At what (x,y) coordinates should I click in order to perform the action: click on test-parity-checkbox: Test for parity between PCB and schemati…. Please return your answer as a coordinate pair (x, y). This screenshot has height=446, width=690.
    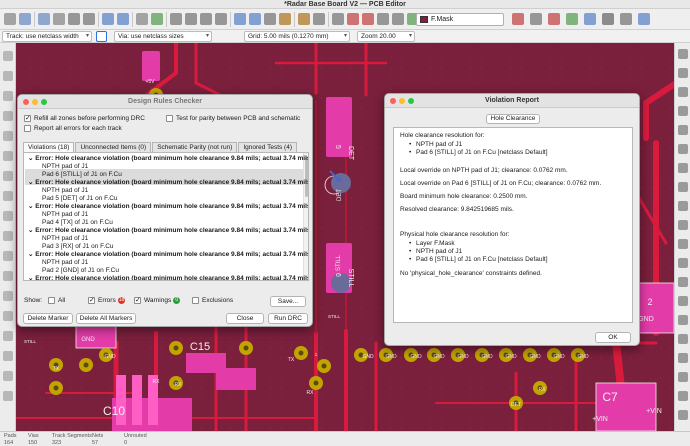
    Looking at the image, I should click on (233, 118).